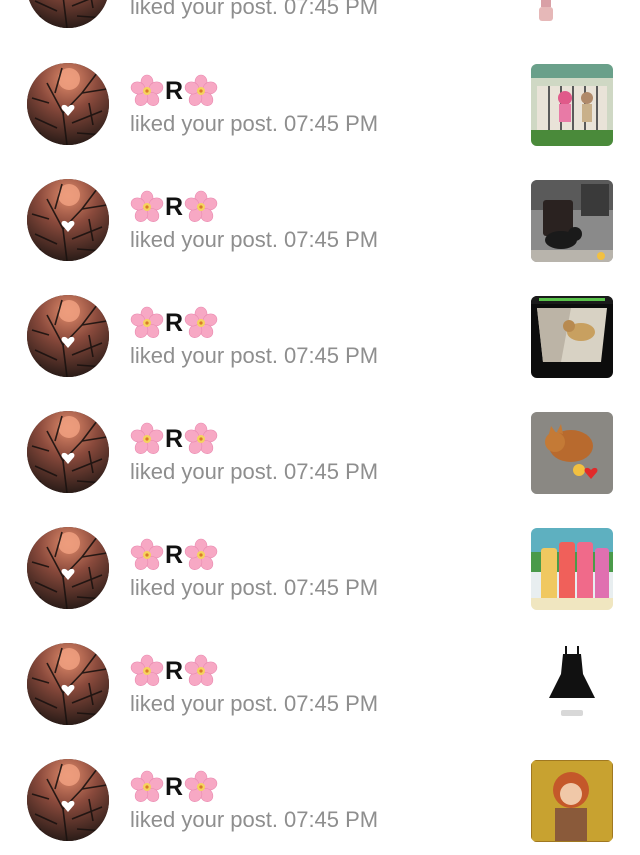 The image size is (640, 855). I want to click on activity-item: liked your post. 07:45 PM, so click(320, 30).